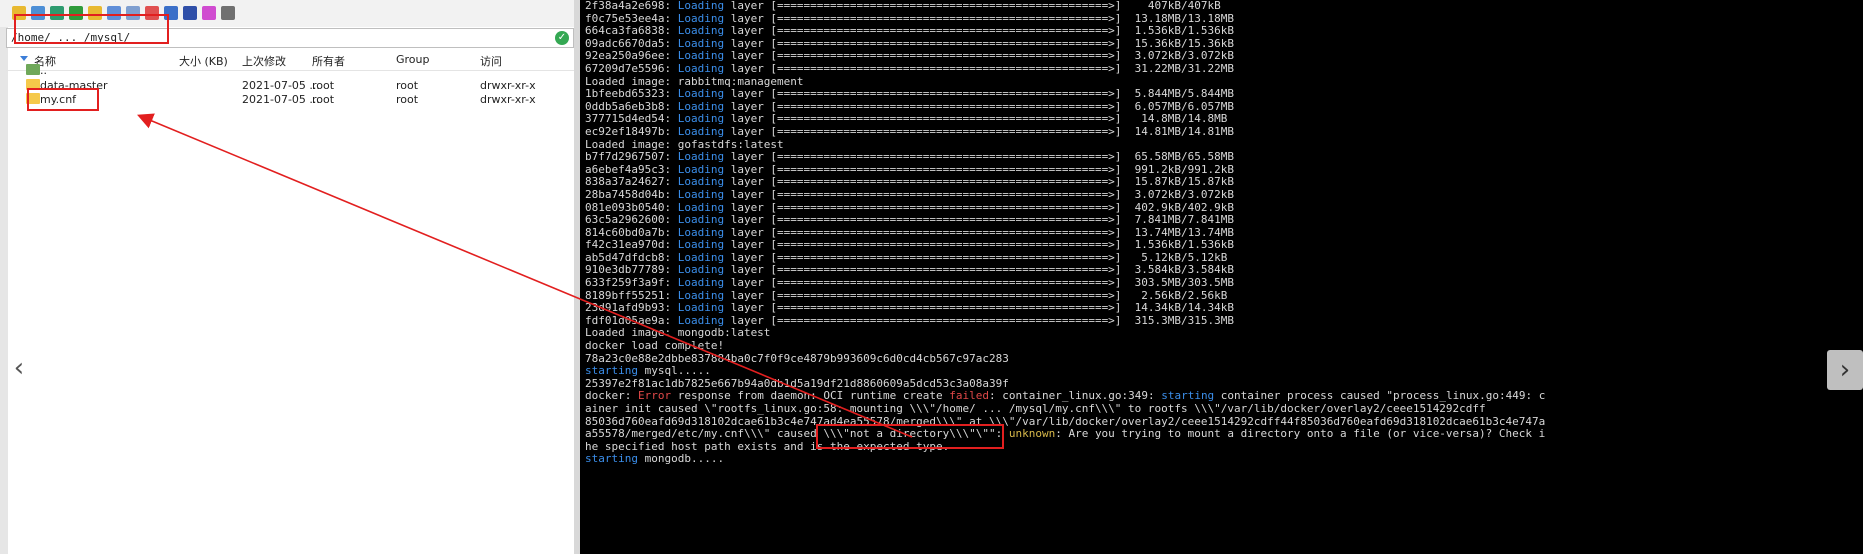 This screenshot has height=554, width=1863. I want to click on terminal-text: 92ea250a96ee:, so click(631, 56).